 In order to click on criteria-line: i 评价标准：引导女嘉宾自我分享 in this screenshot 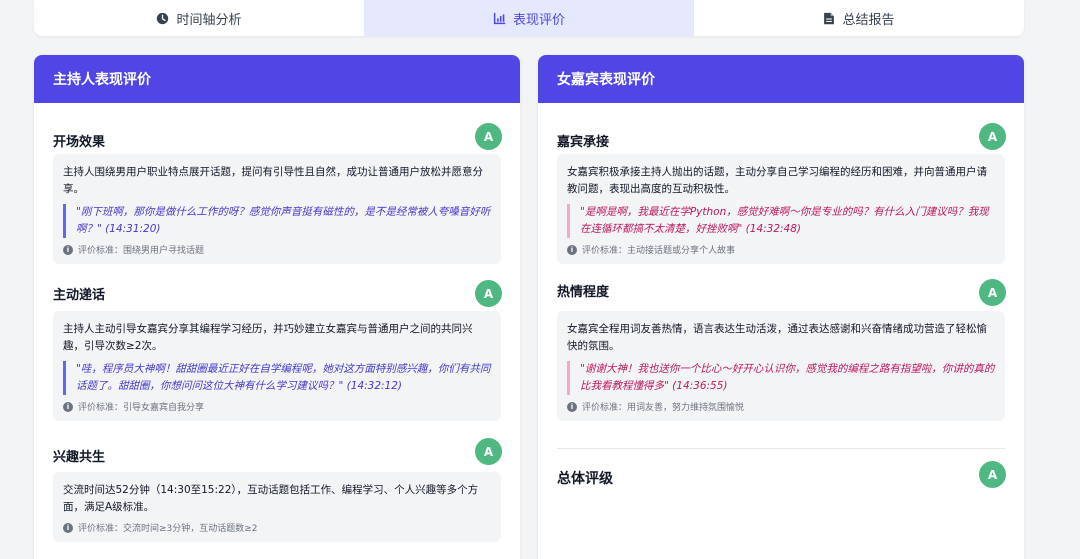, I will do `click(277, 406)`.